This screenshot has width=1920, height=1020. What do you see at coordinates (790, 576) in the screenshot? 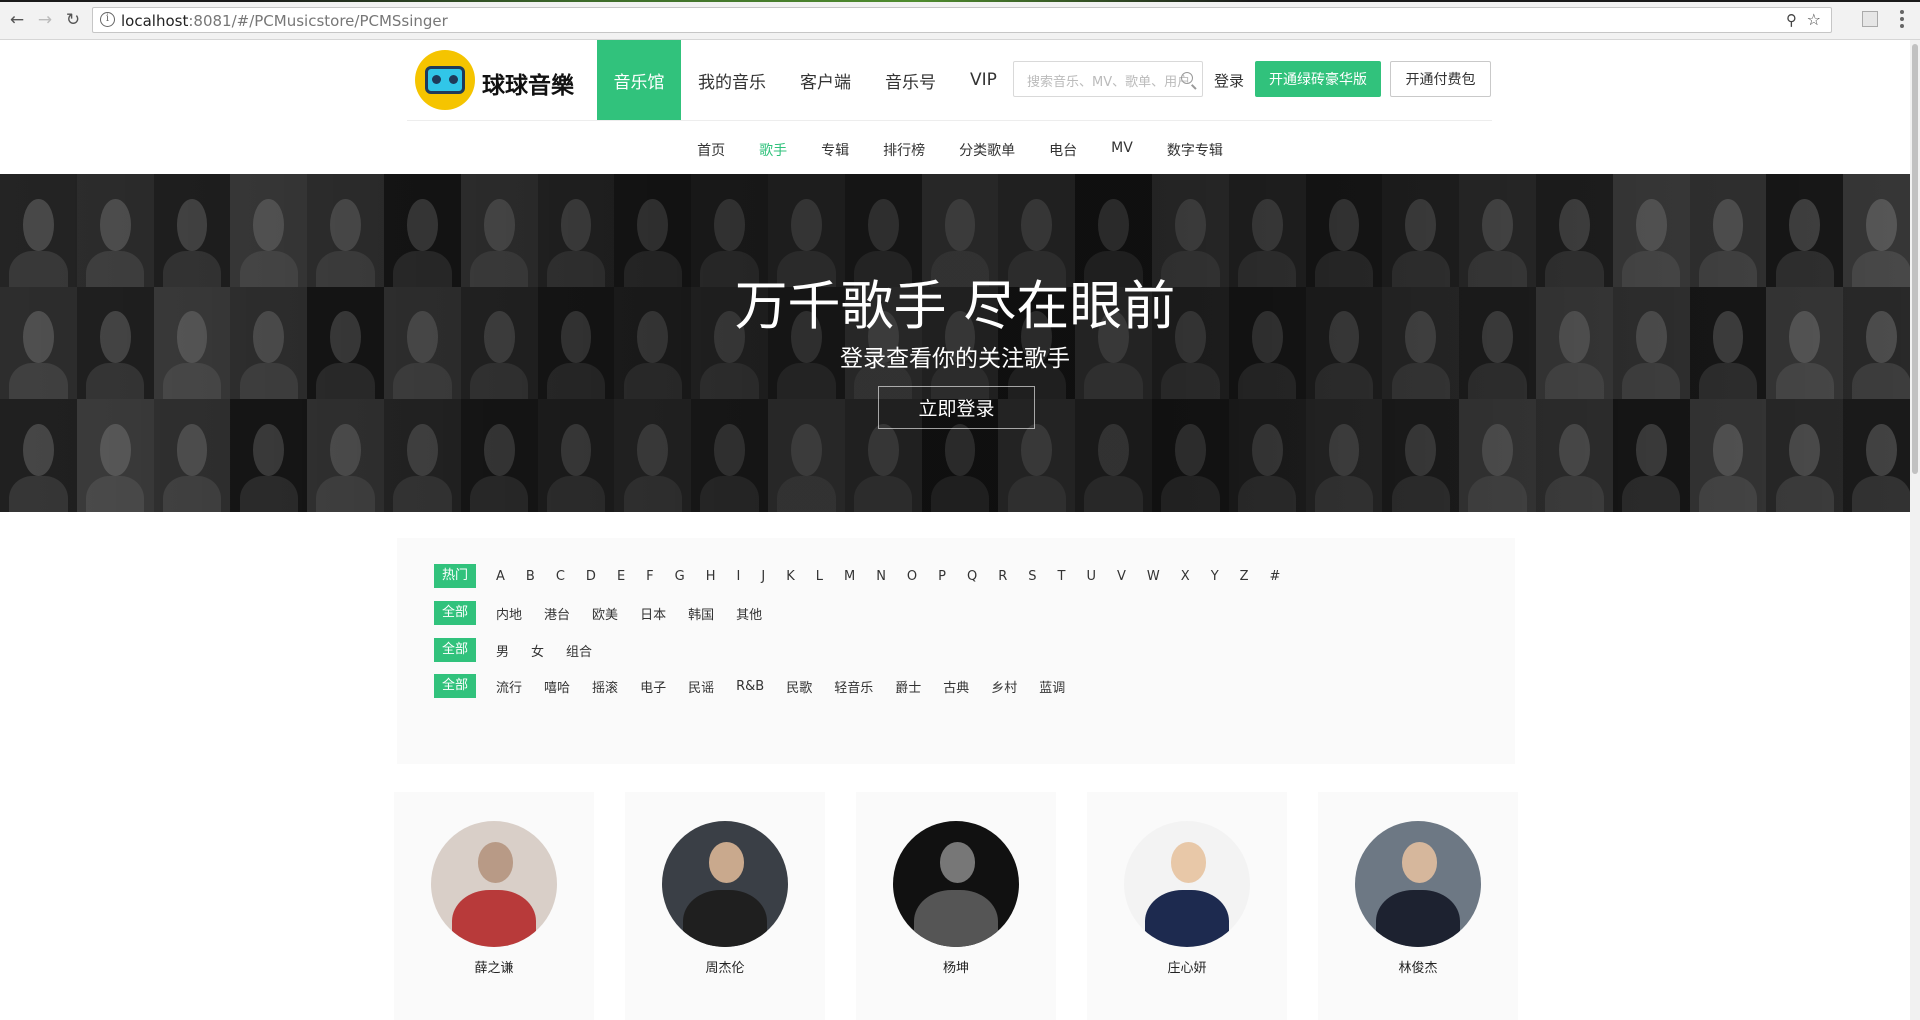
I see `letter-filter-option: K` at bounding box center [790, 576].